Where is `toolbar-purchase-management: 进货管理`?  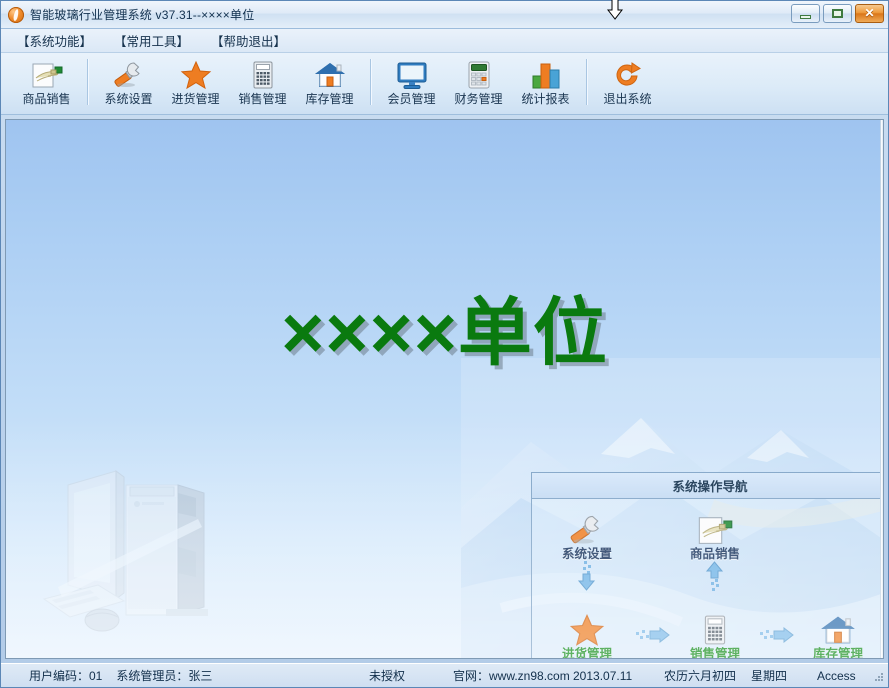
toolbar-purchase-management: 进货管理 is located at coordinates (195, 85).